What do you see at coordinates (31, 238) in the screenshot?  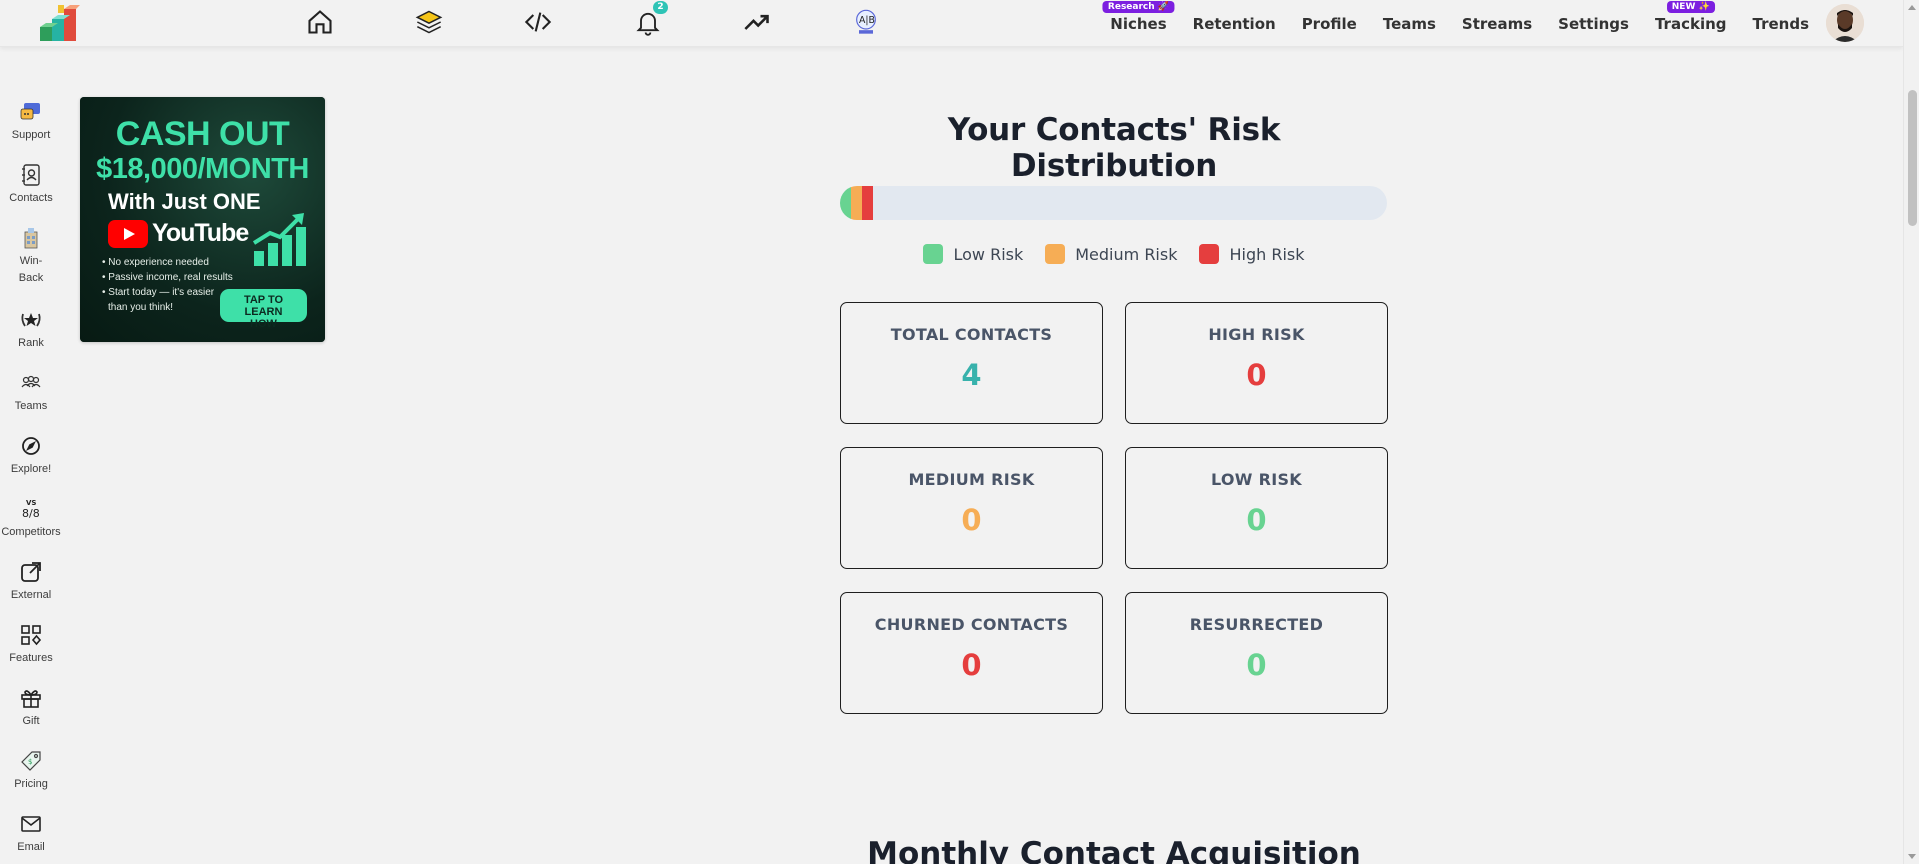 I see `win-back-icon` at bounding box center [31, 238].